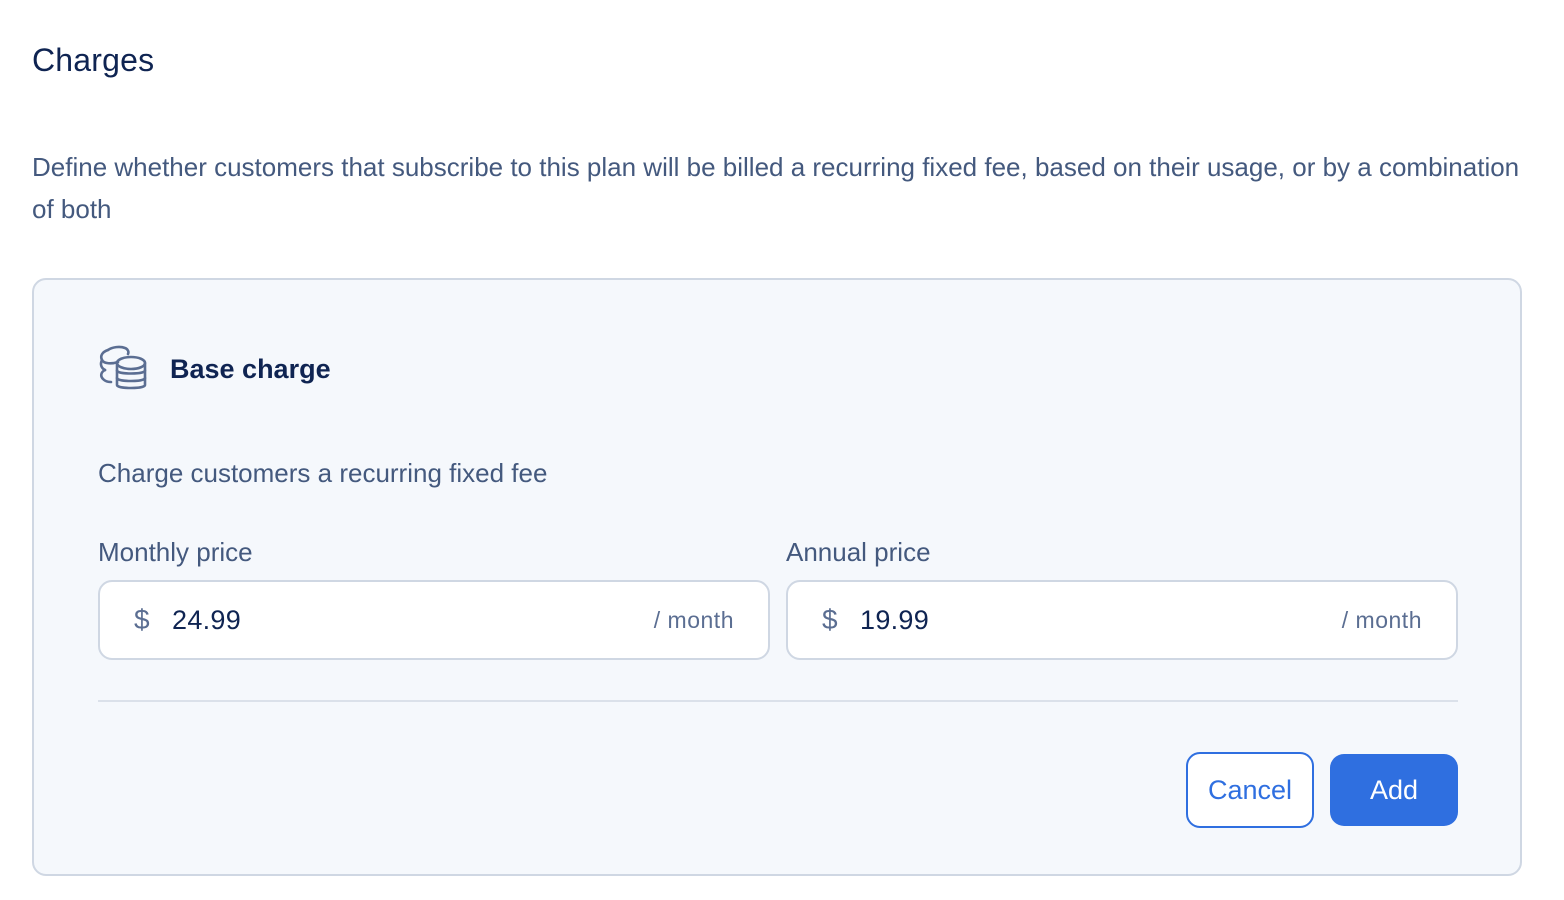 This screenshot has height=900, width=1564. I want to click on annual-price-label: Annual price, so click(858, 552).